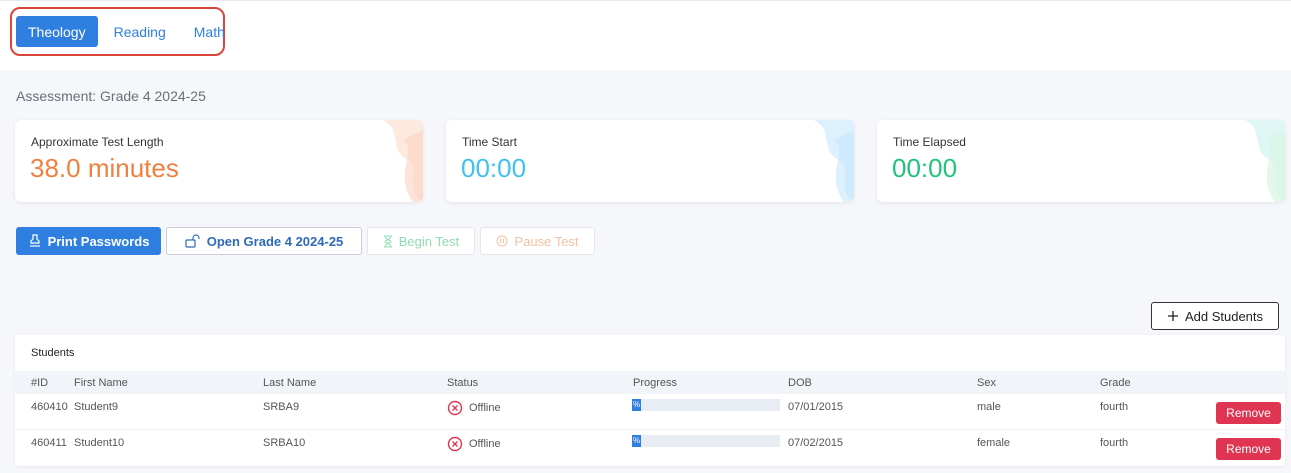  What do you see at coordinates (101, 383) in the screenshot?
I see `column-header-first-name: First Name` at bounding box center [101, 383].